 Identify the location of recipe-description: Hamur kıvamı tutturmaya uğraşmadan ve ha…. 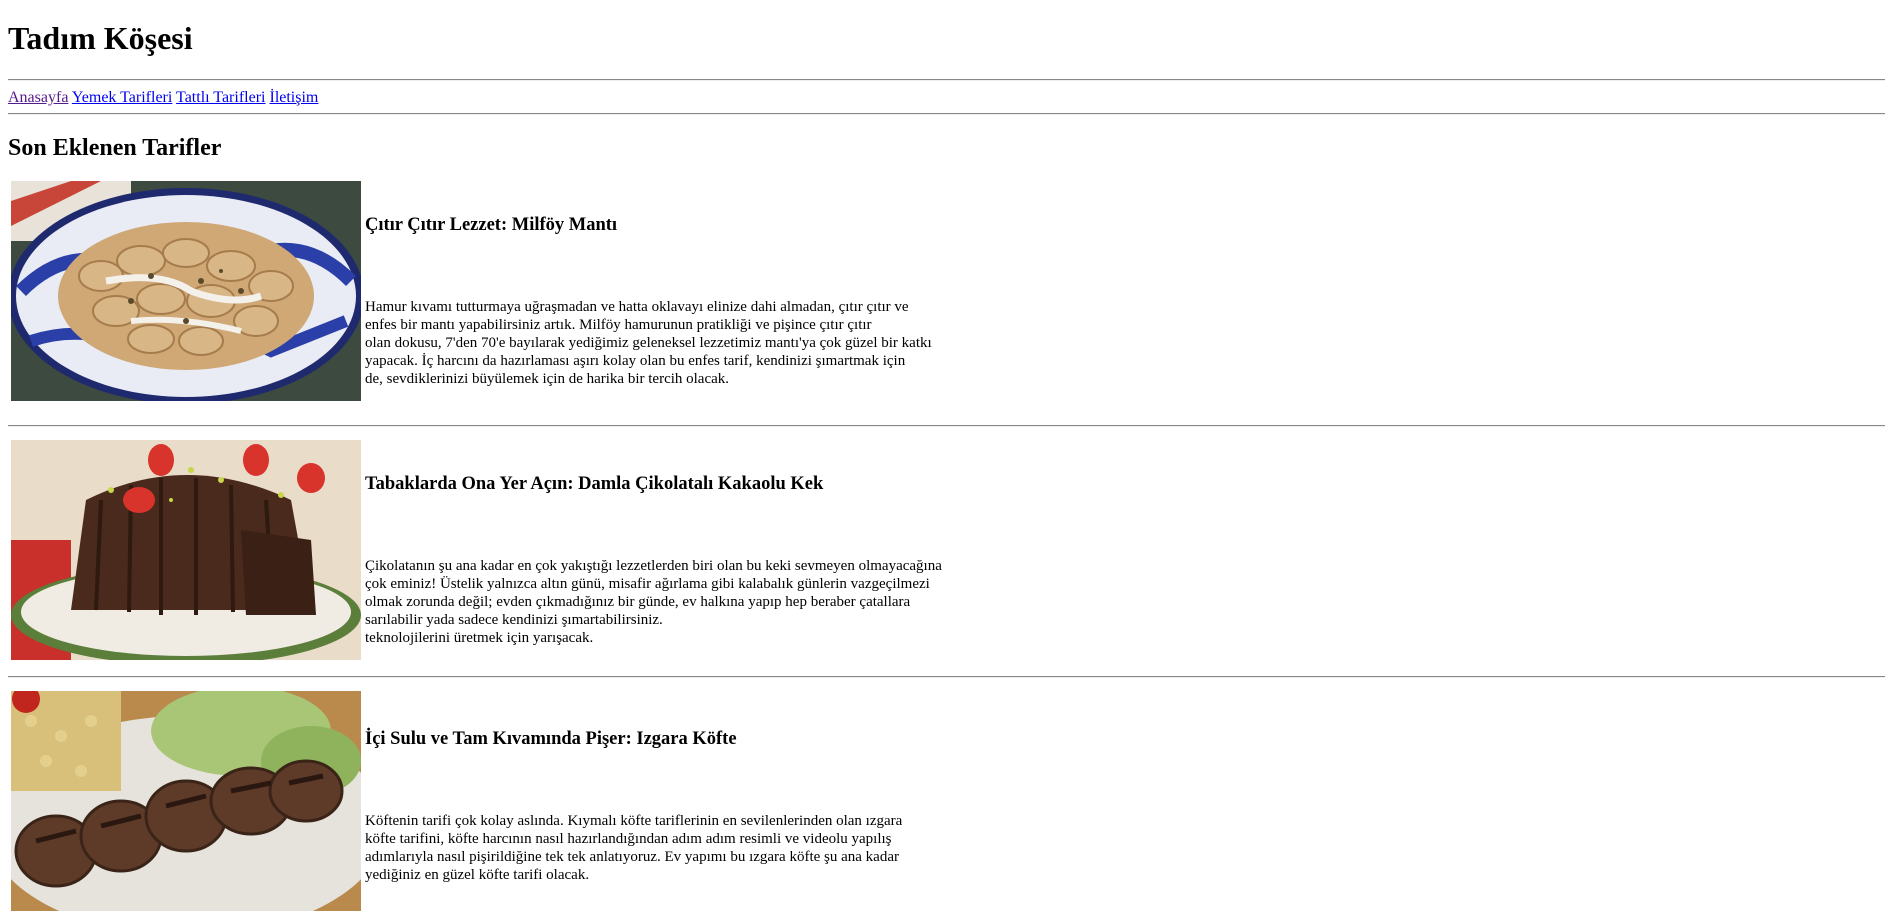
(648, 343).